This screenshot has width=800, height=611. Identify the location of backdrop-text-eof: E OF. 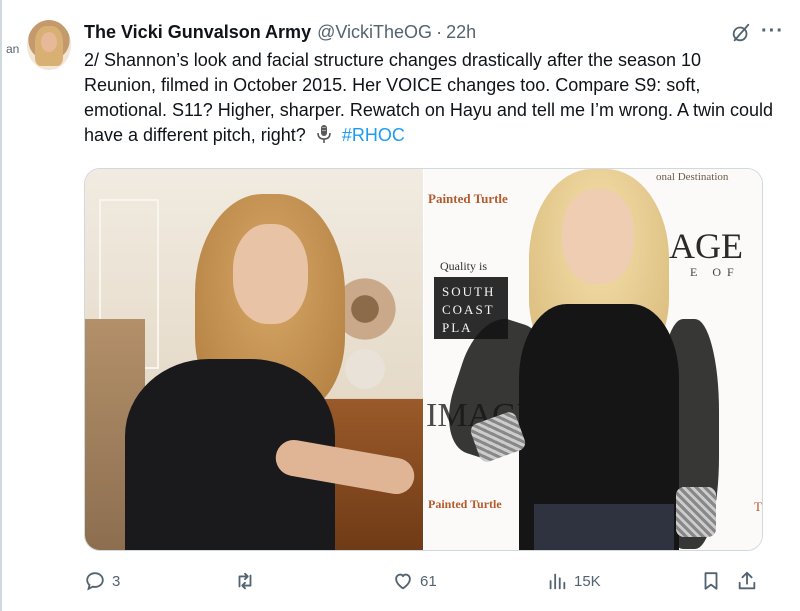
(715, 272).